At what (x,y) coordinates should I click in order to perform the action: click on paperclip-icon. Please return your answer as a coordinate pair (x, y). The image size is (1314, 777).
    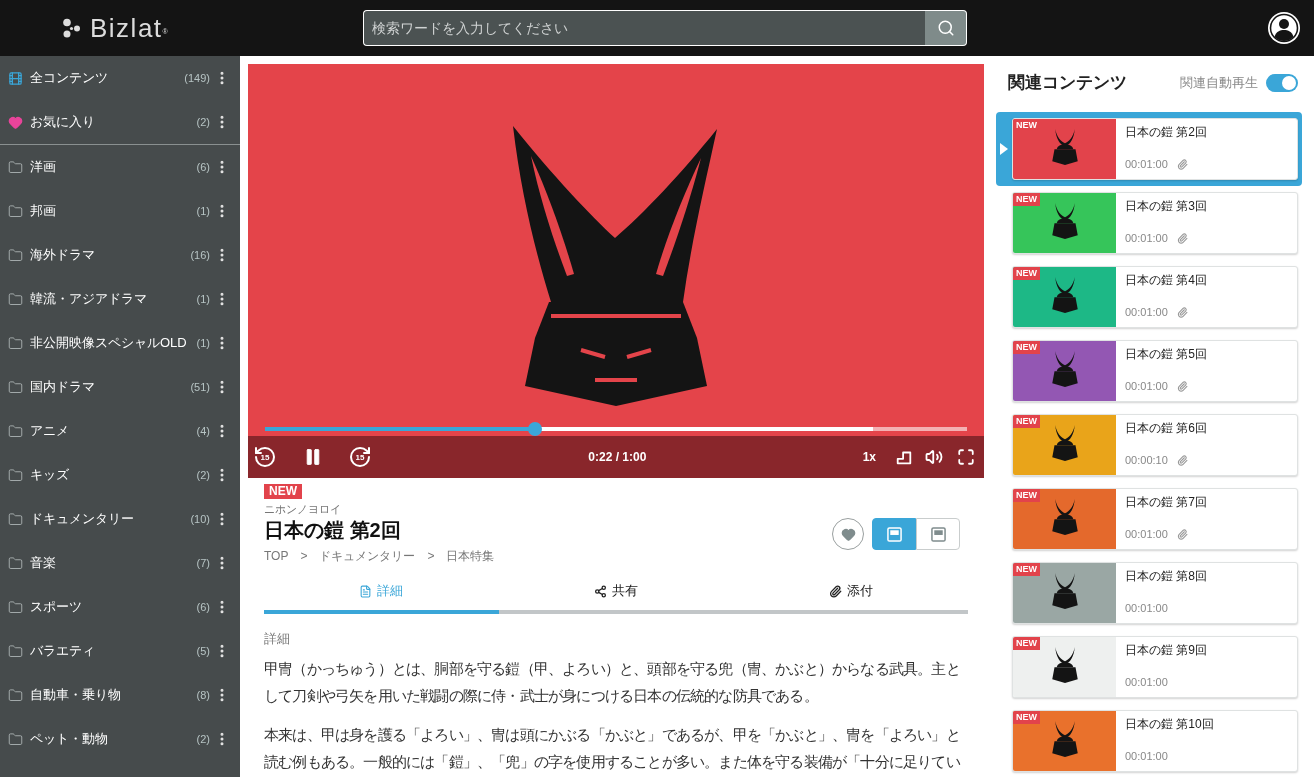
    Looking at the image, I should click on (835, 591).